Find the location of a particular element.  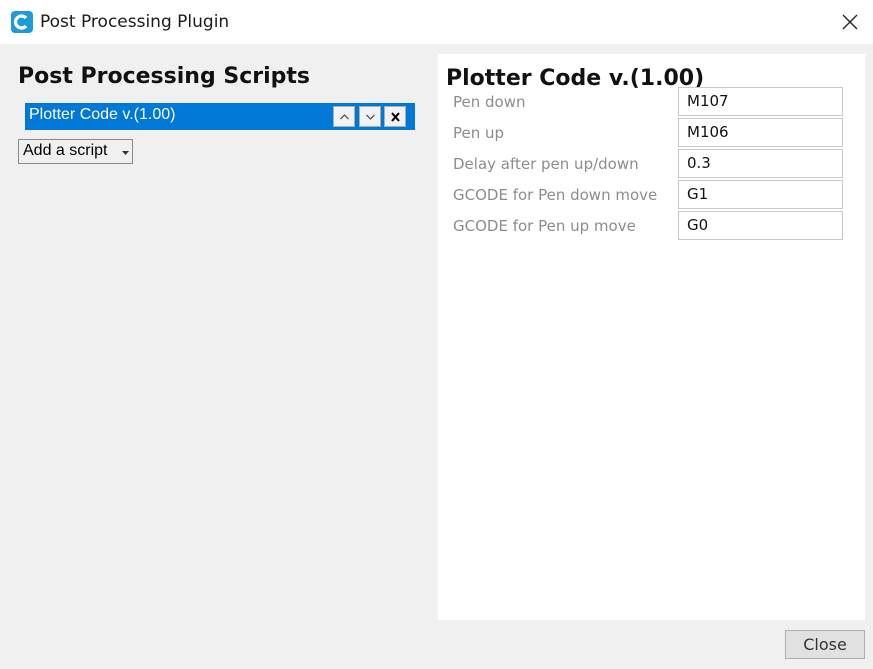

pen-down-input: M107 is located at coordinates (760, 101).